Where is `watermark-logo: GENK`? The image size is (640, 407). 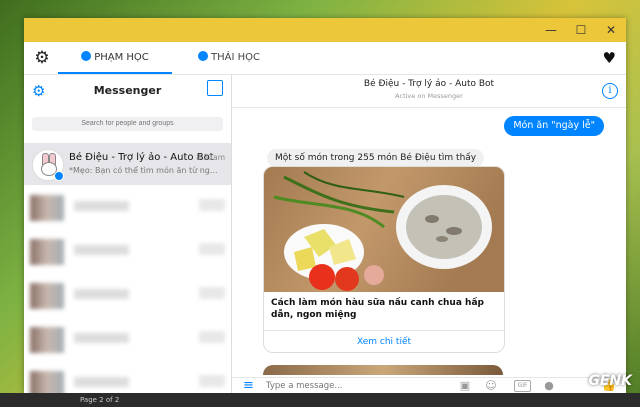
watermark-logo: GENK is located at coordinates (610, 381).